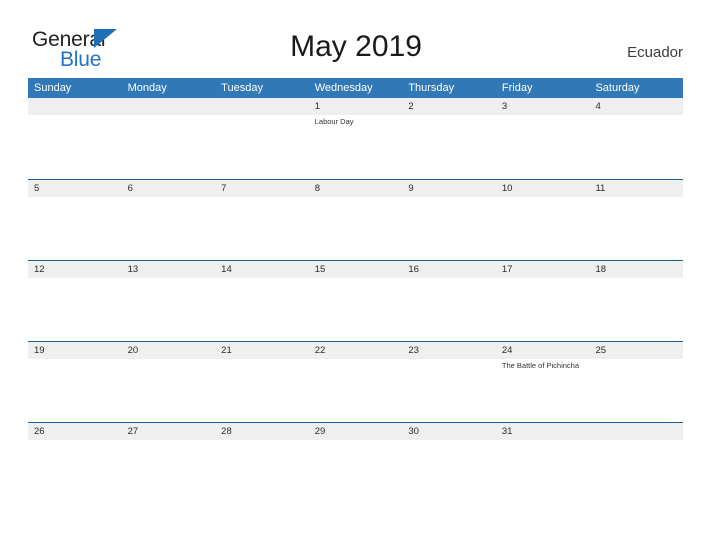  I want to click on page-title: May 2019, so click(356, 46).